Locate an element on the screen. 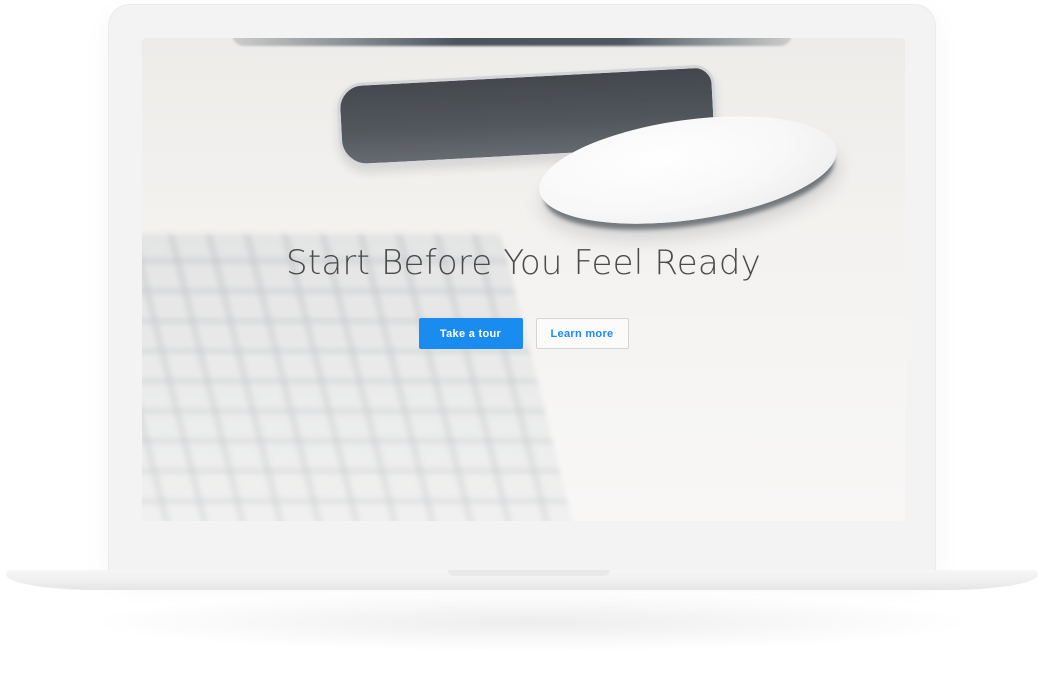  take-a-tour-button: Take a tour is located at coordinates (470, 333).